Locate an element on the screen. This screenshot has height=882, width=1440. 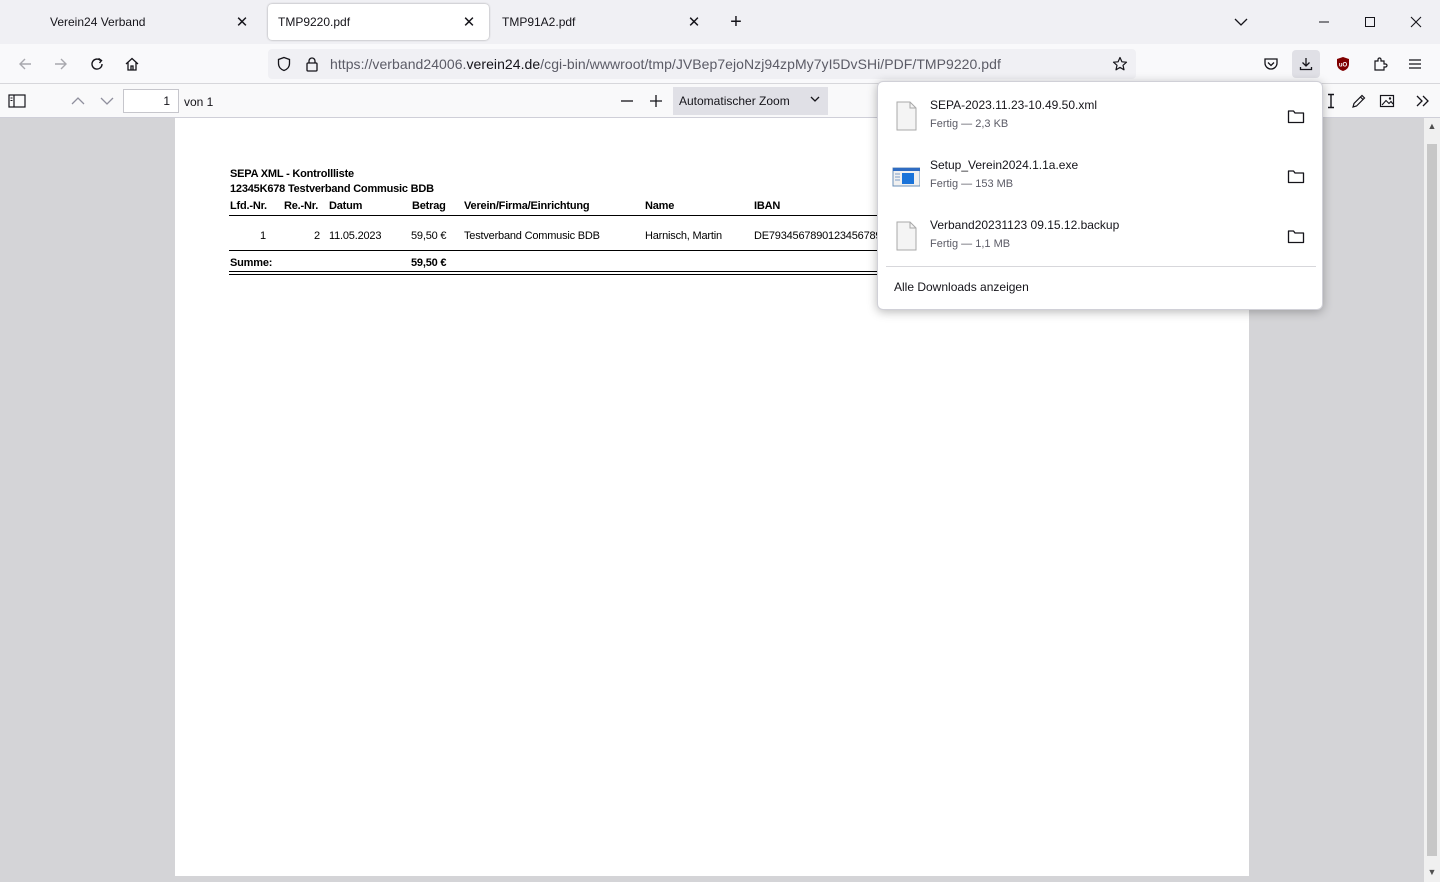
new-tab-button: + is located at coordinates (736, 22).